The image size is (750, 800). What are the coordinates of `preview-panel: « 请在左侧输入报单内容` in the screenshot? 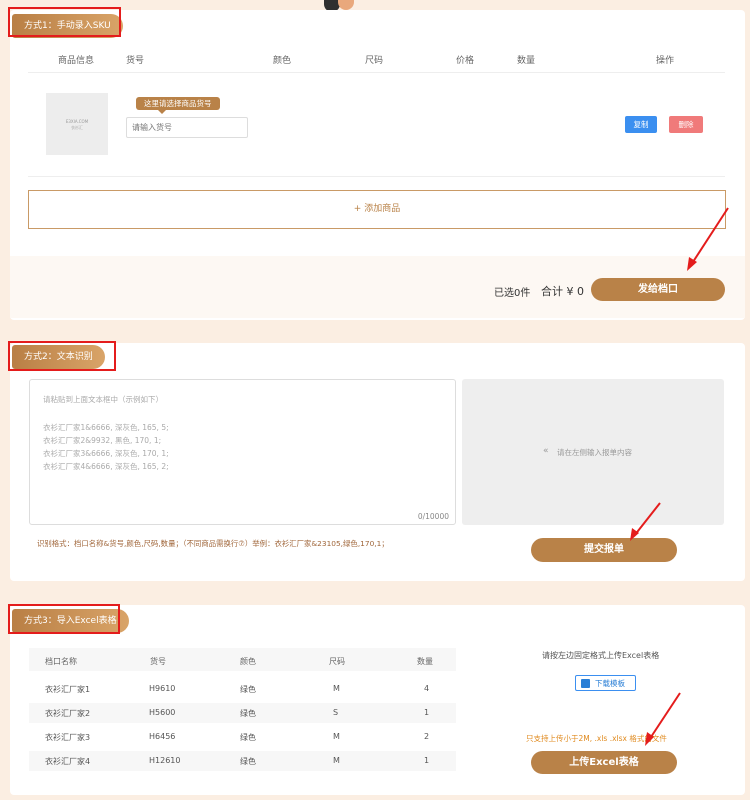 It's located at (593, 452).